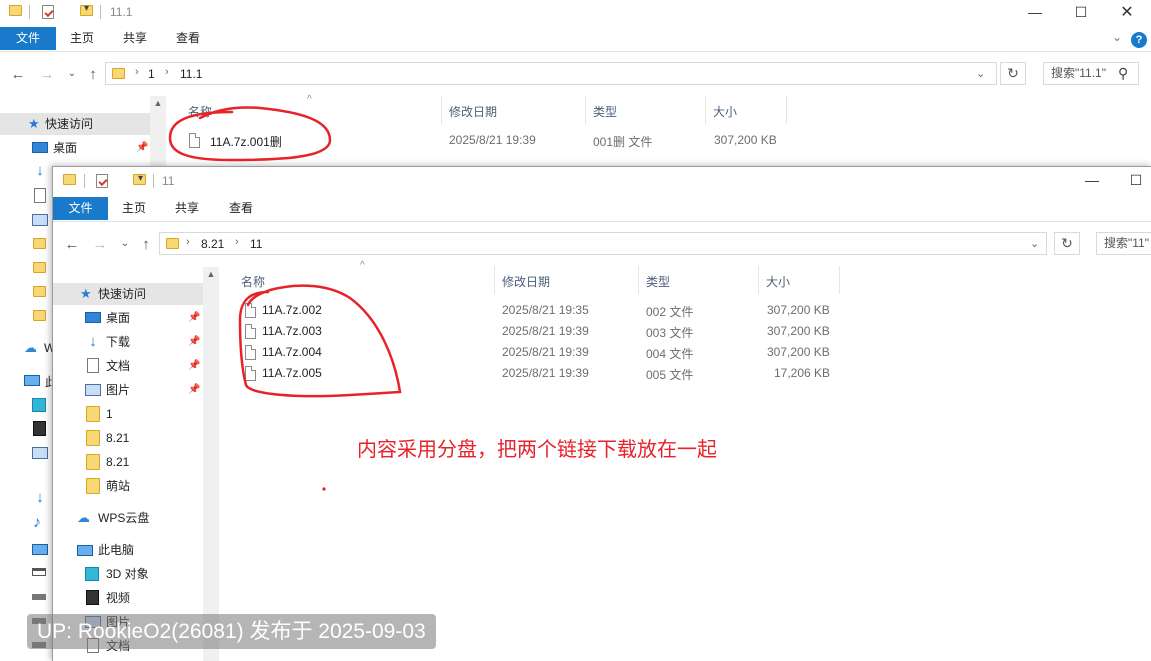 This screenshot has height=661, width=1151. What do you see at coordinates (575, 39) in the screenshot?
I see `ribbon-tabs: 文件 主页 共享 查看 ⌄ ?` at bounding box center [575, 39].